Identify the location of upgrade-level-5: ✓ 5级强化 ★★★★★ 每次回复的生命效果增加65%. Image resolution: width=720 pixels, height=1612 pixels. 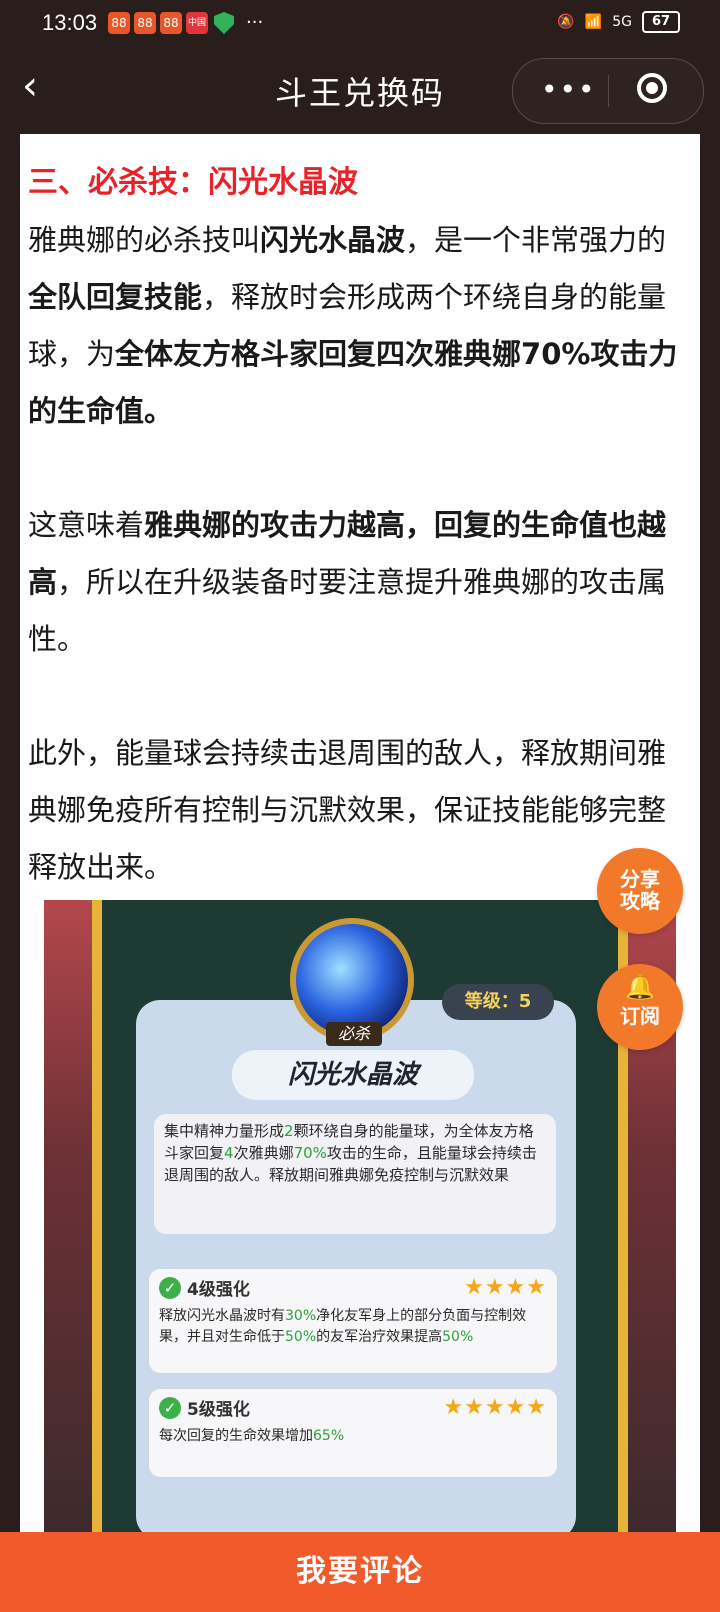
(353, 1433).